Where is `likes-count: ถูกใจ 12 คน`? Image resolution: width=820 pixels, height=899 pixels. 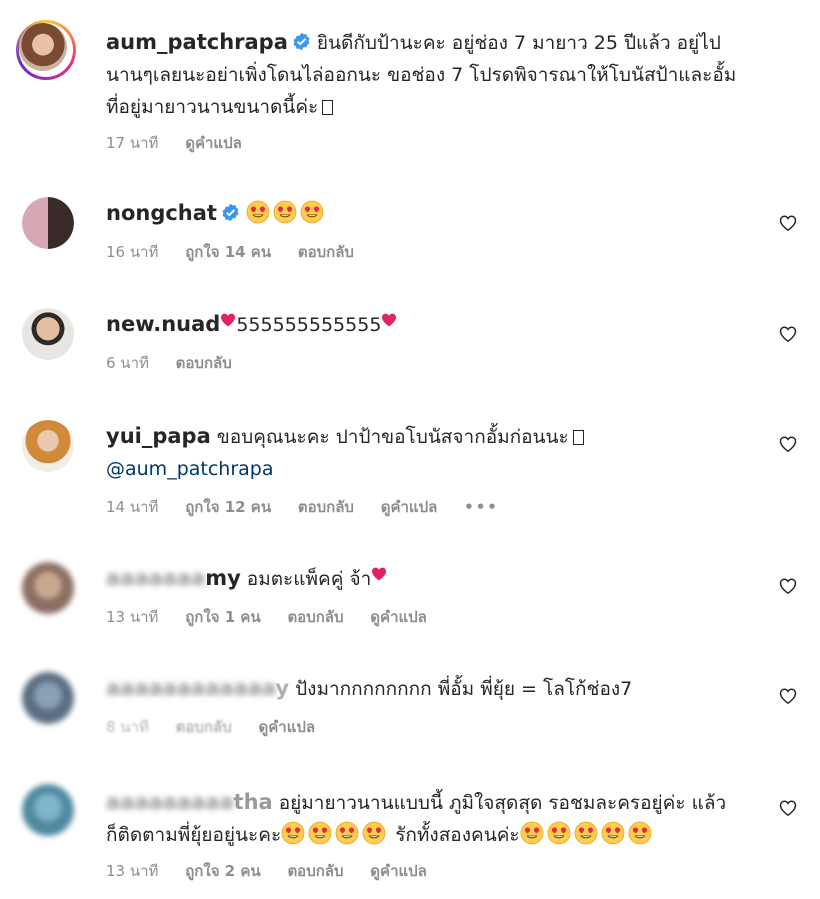 likes-count: ถูกใจ 12 คน is located at coordinates (228, 507).